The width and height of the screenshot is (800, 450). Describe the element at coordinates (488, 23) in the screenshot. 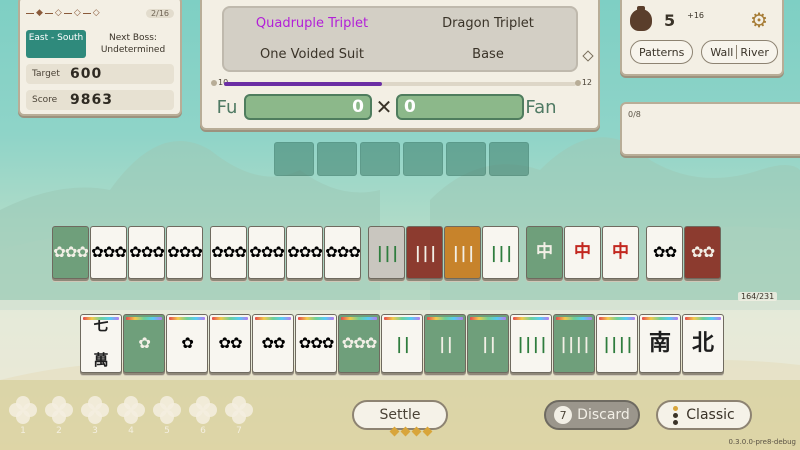

I see `pattern-dragon-triplet: Dragon Triplet` at that location.